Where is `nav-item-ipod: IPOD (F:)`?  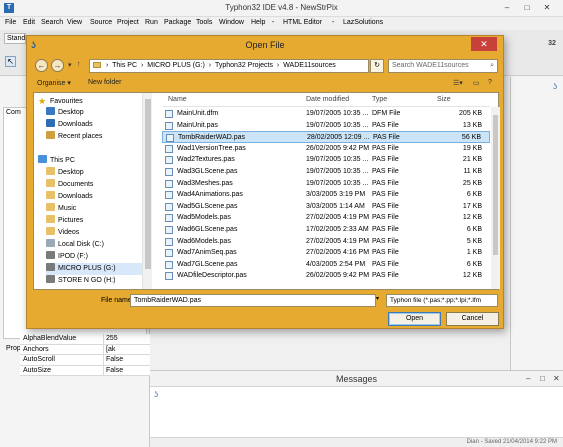
nav-item-ipod: IPOD (F:) is located at coordinates (100, 257).